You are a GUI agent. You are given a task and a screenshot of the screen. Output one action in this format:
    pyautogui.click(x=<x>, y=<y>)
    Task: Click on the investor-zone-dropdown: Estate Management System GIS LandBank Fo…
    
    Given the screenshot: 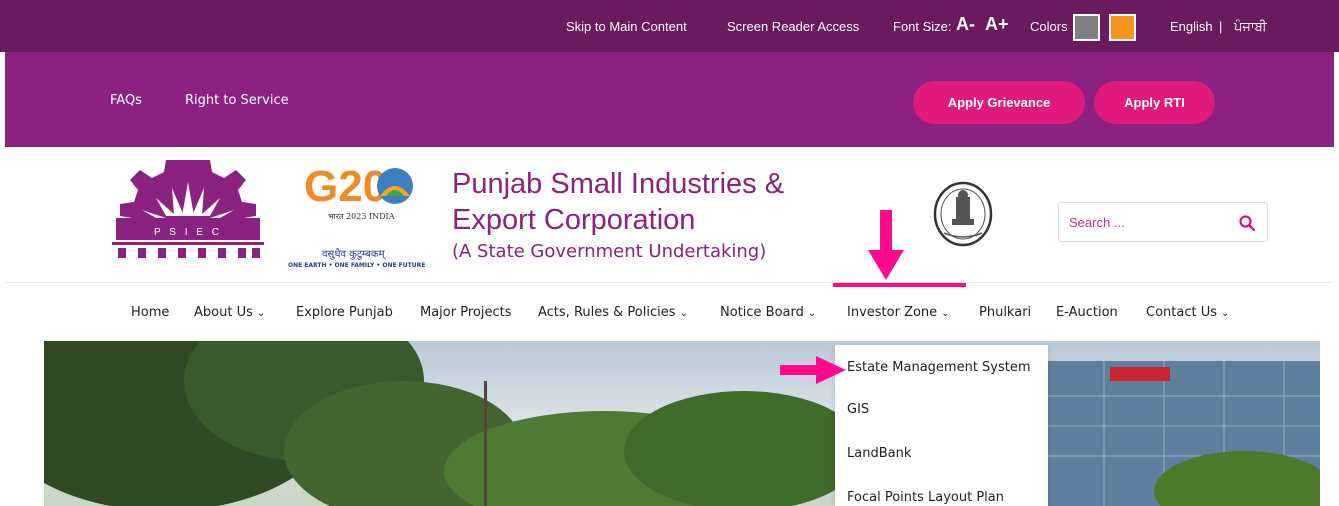 What is the action you would take?
    pyautogui.click(x=941, y=425)
    